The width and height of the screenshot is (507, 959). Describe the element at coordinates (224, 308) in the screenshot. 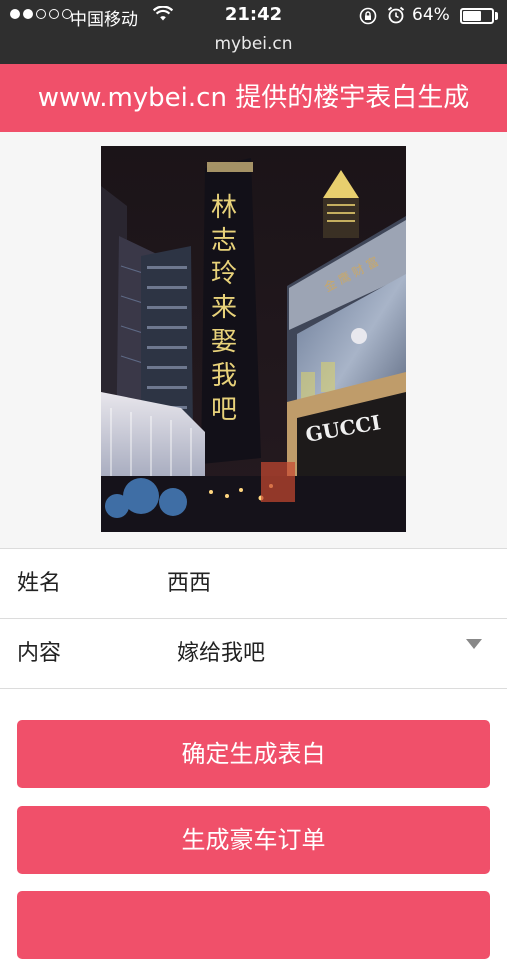

I see `svg-text: 来` at that location.